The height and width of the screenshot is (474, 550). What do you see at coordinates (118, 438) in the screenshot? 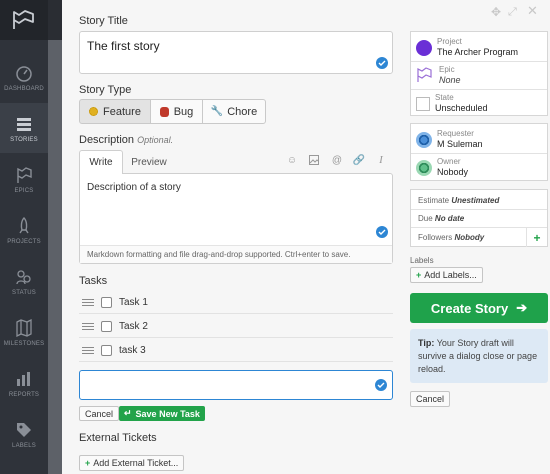
I see `external-tickets-label: External Tickets` at bounding box center [118, 438].